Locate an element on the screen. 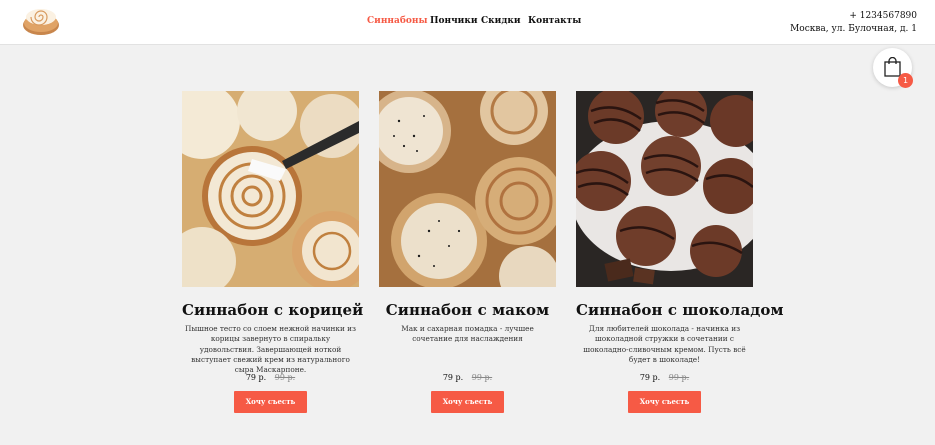  phone-number: + 1234567890 is located at coordinates (853, 16).